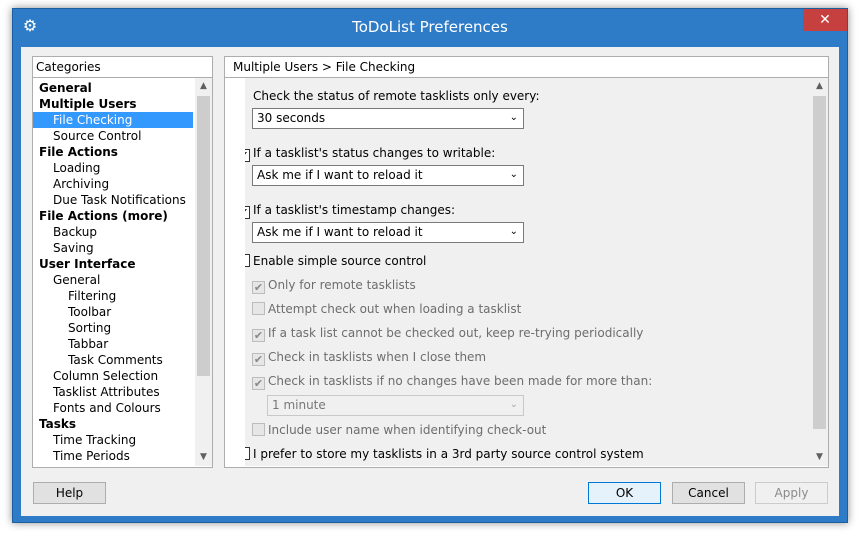 The image size is (867, 542). I want to click on source-control-checkbox: Enable simple source control, so click(335, 262).